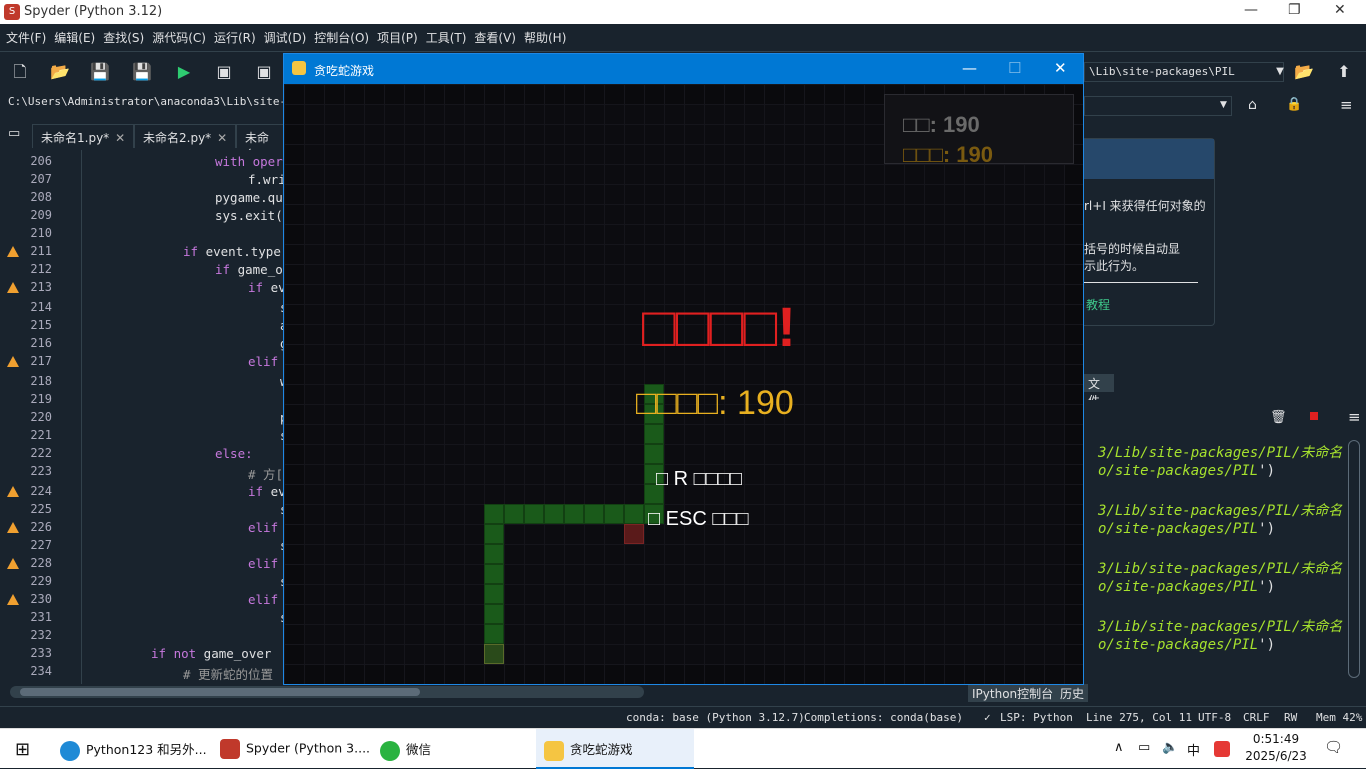  I want to click on menu-file: 文件(F), so click(26, 37).